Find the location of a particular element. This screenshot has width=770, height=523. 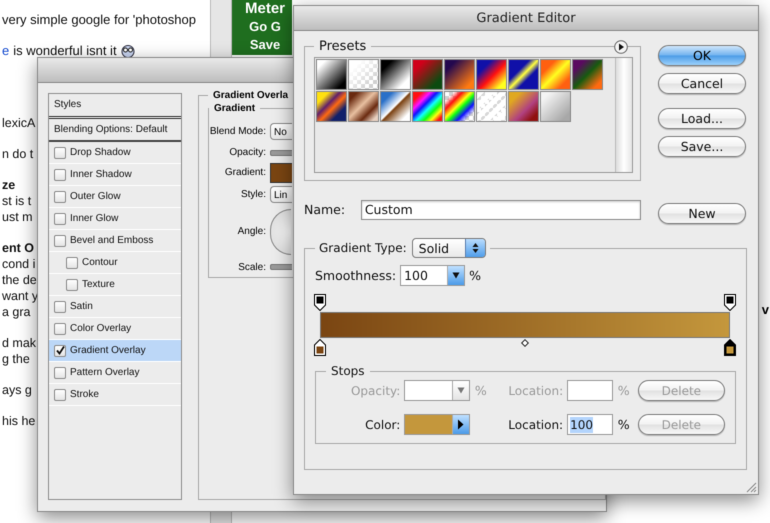

dialog-button: Cancel is located at coordinates (702, 83).